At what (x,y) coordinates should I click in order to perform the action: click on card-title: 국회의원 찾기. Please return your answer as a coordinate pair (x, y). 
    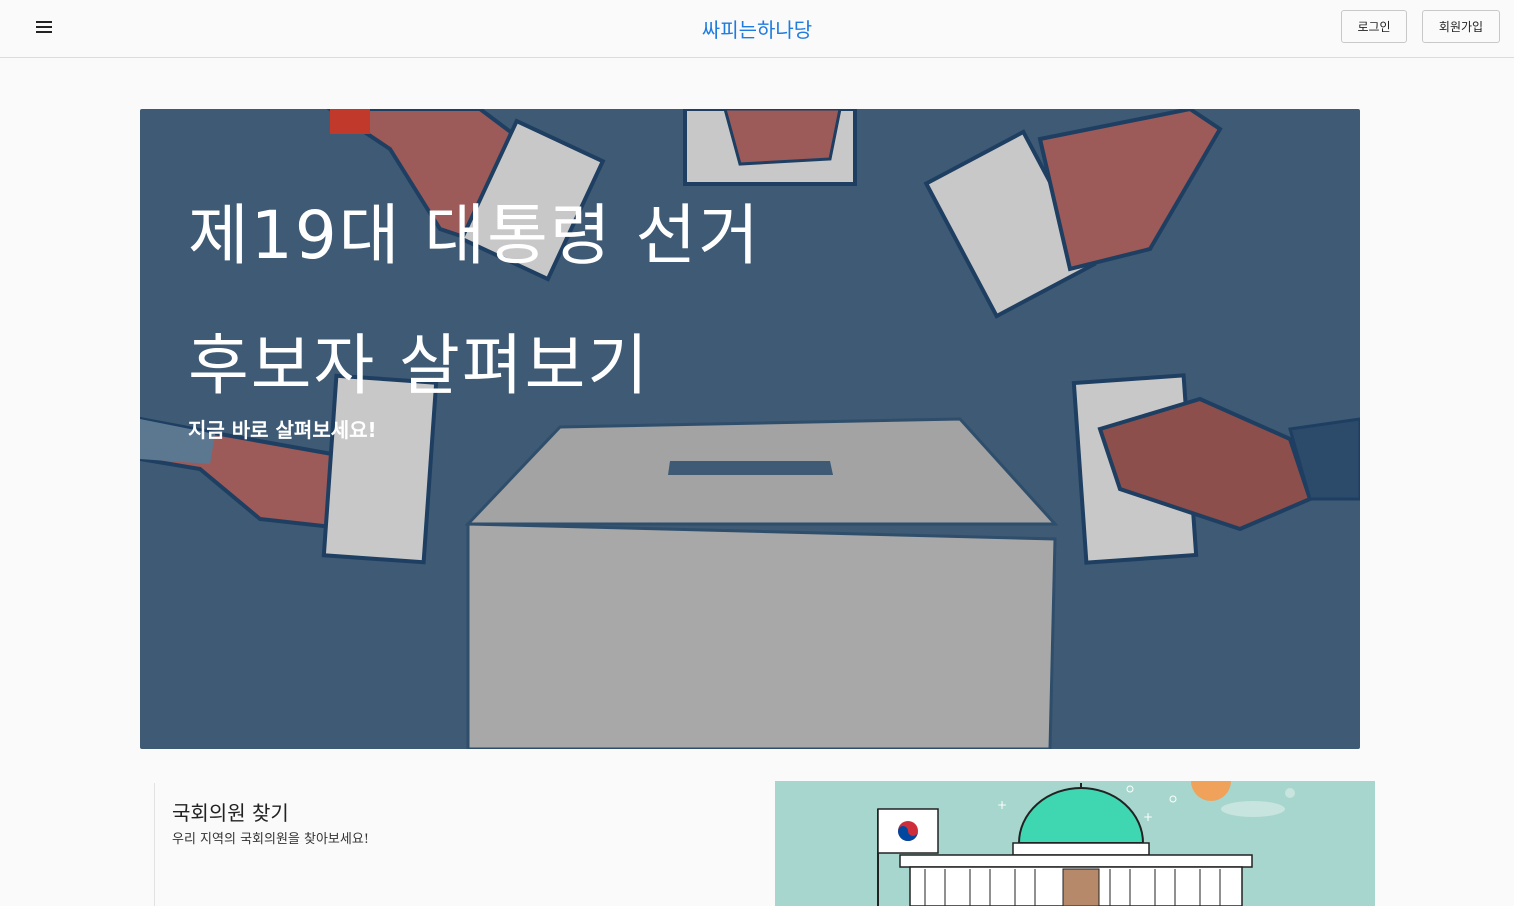
    Looking at the image, I should click on (230, 813).